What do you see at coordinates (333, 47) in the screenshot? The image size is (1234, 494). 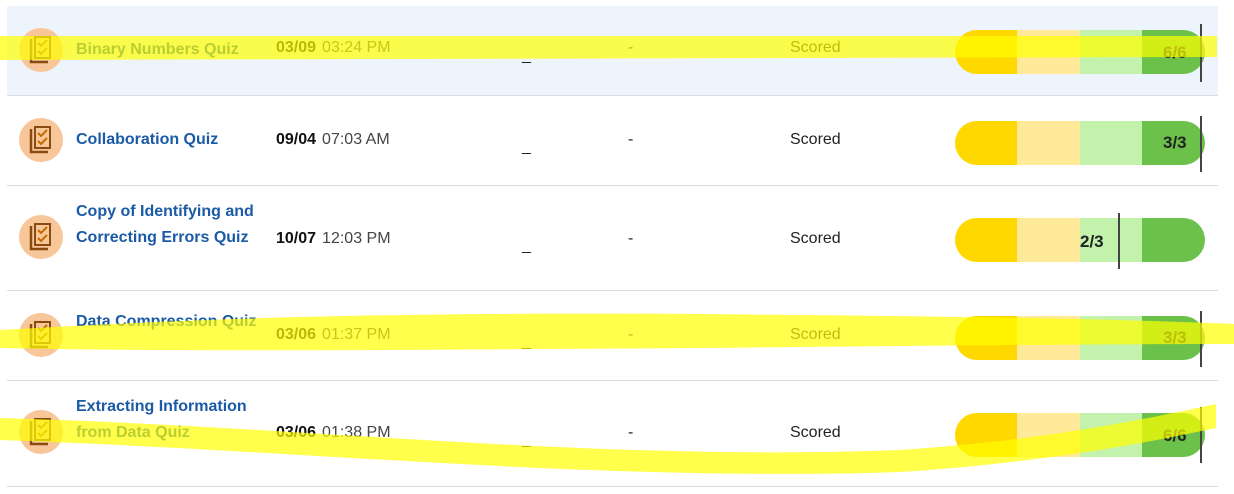 I see `submission-date: 03/09 03:24 PM` at bounding box center [333, 47].